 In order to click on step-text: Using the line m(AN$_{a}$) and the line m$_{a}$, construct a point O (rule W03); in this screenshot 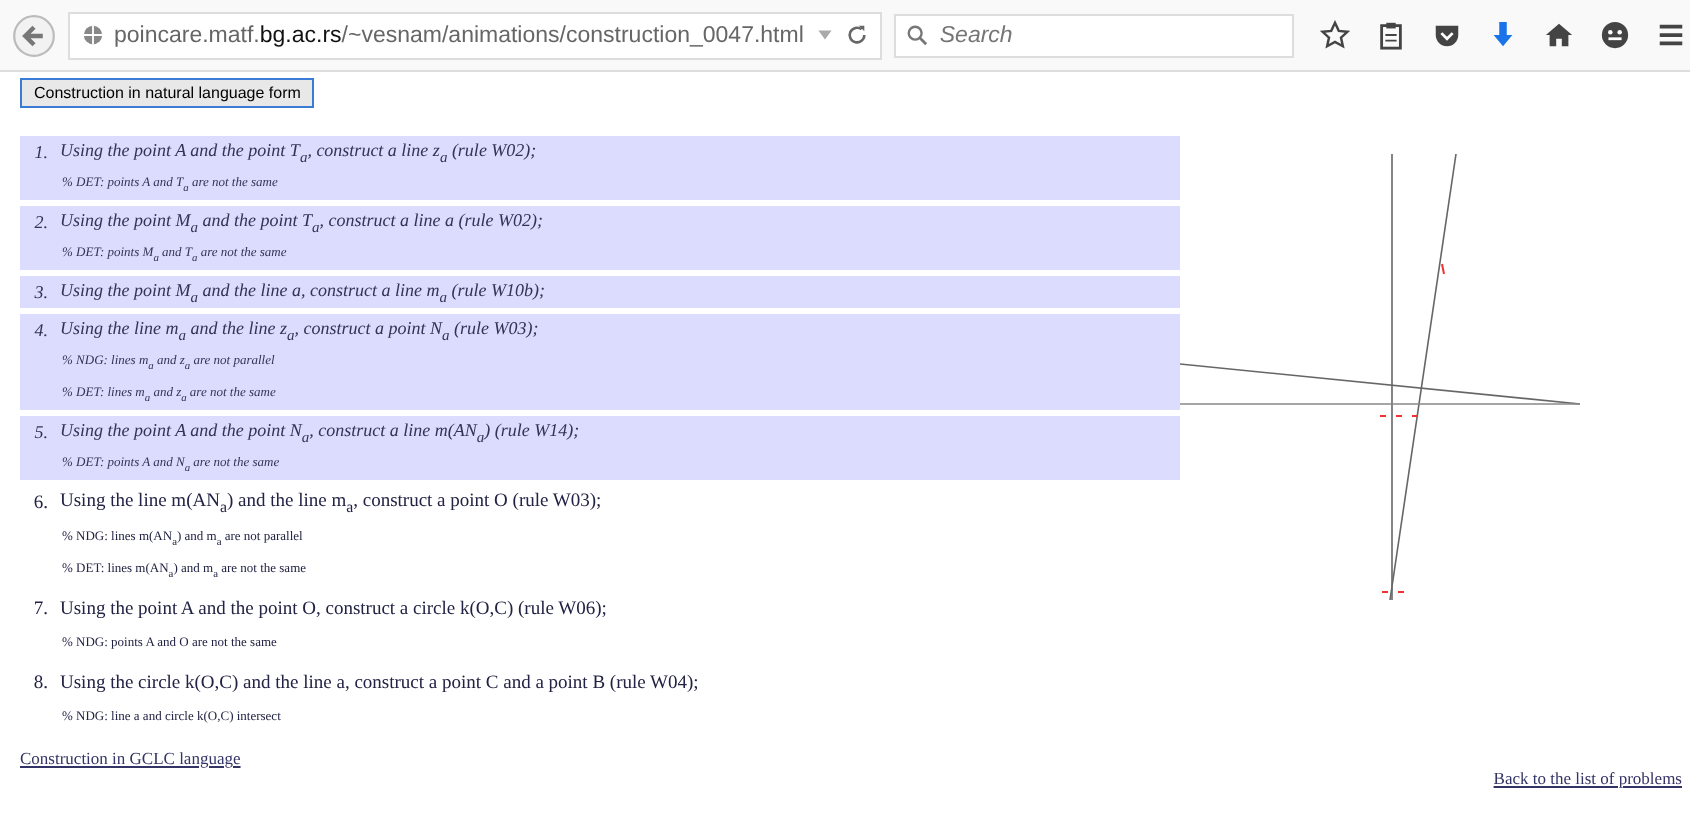, I will do `click(331, 504)`.